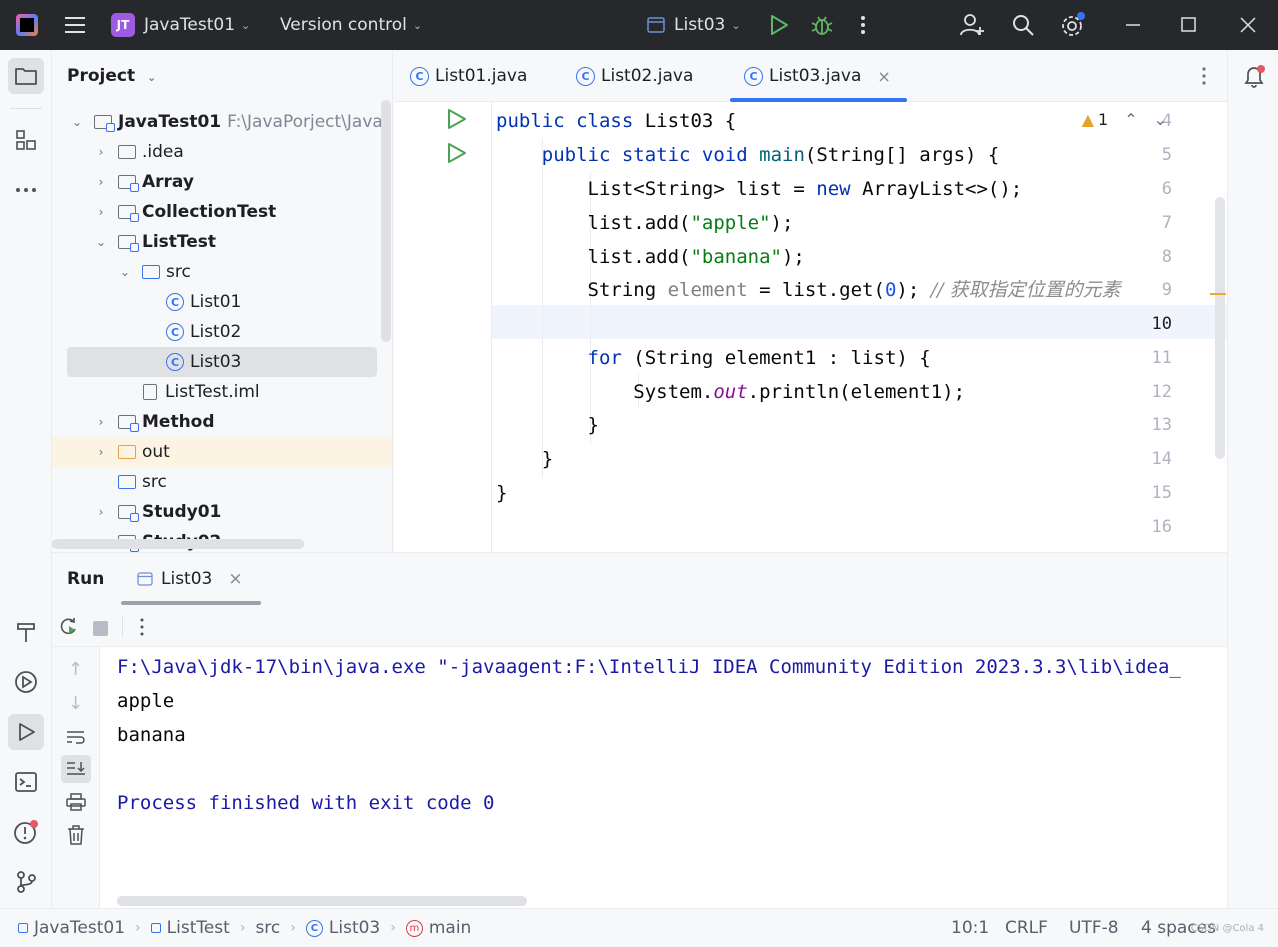 Image resolution: width=1278 pixels, height=947 pixels. Describe the element at coordinates (468, 76) in the screenshot. I see `tab-list01-java: C List01.java` at that location.